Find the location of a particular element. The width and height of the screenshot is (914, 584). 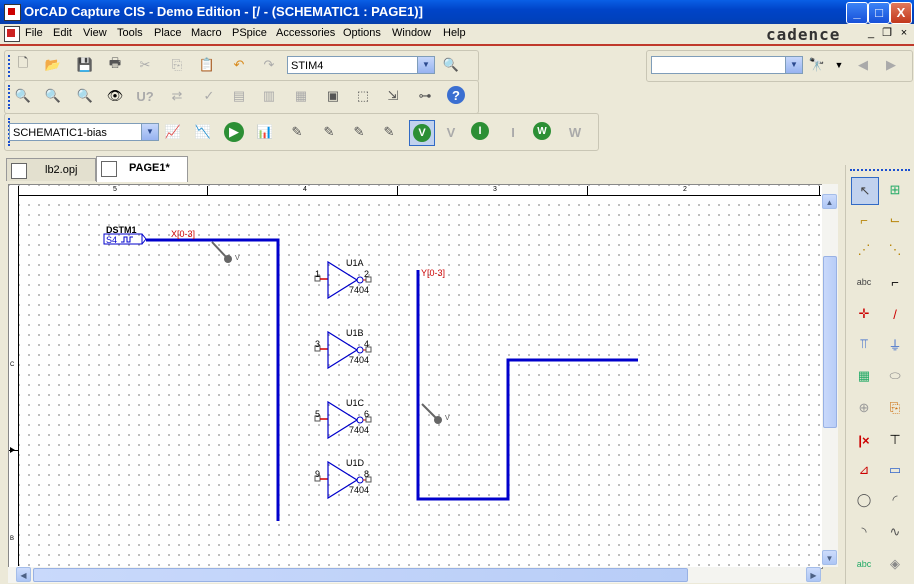

pin-number-label: 5 is located at coordinates (318, 414).